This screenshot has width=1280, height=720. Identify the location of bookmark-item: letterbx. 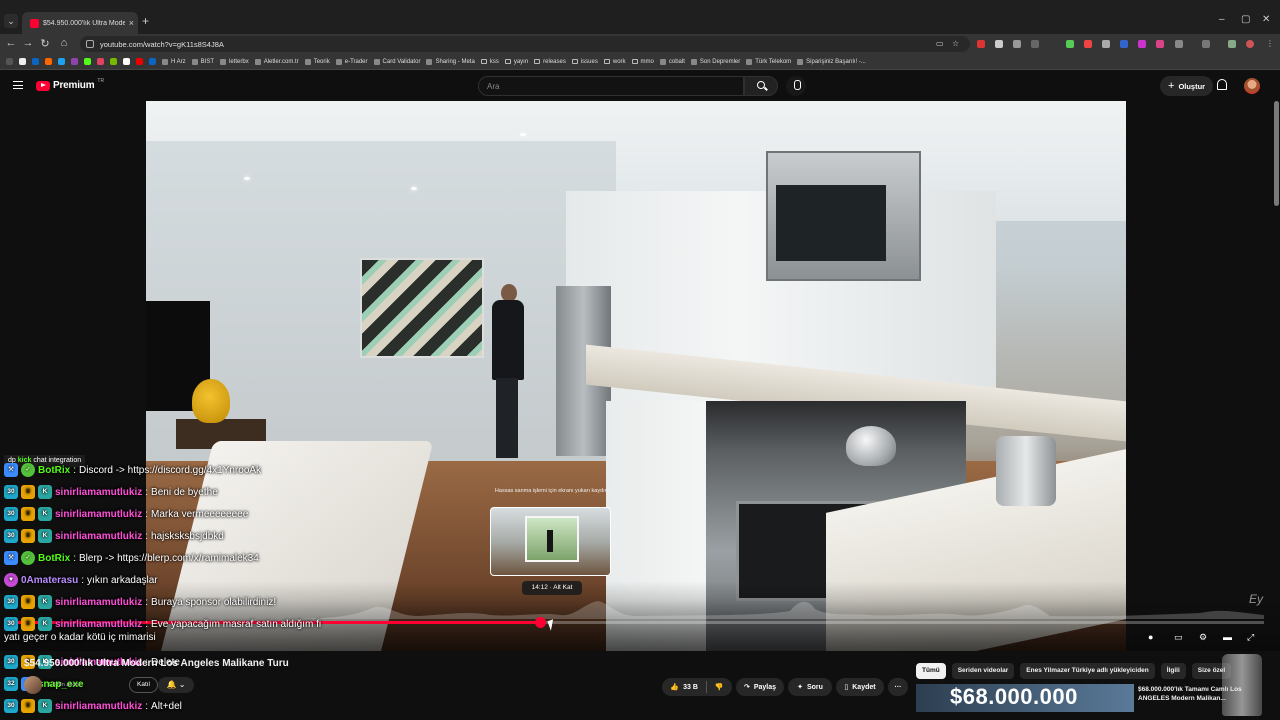
(234, 61).